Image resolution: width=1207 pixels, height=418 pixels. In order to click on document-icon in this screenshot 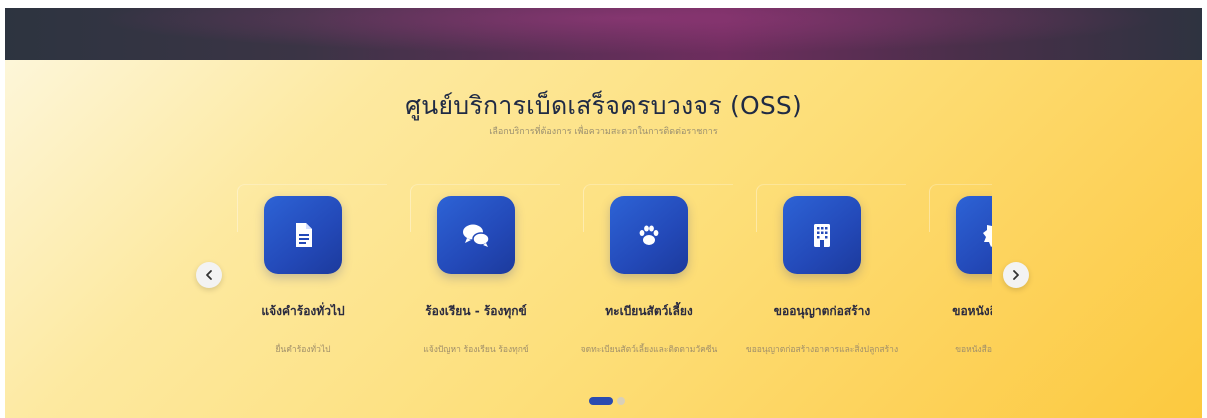, I will do `click(303, 235)`.